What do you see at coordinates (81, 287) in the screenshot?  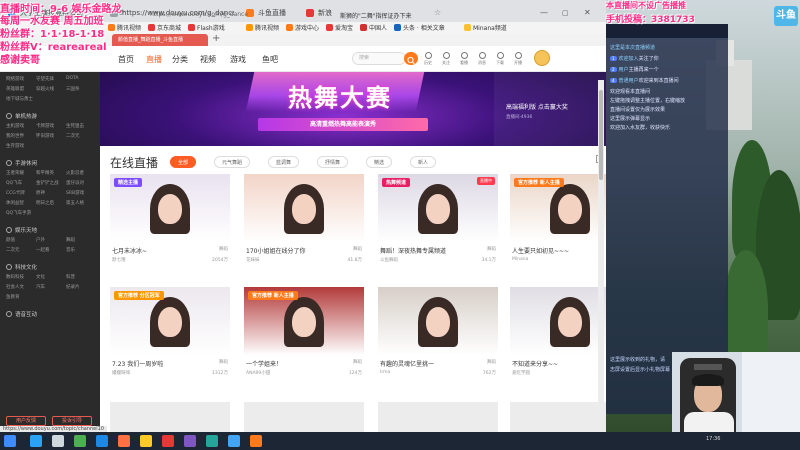 I see `sidebar-item: 纪录片` at bounding box center [81, 287].